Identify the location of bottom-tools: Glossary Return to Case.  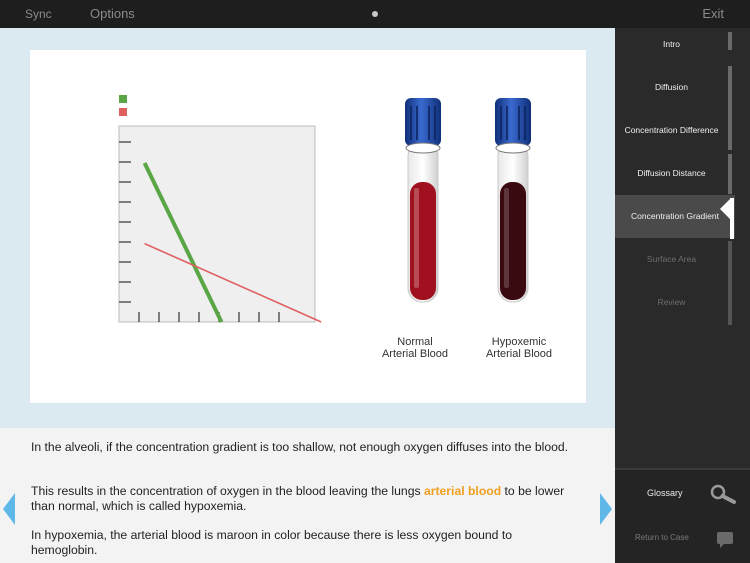
(682, 515).